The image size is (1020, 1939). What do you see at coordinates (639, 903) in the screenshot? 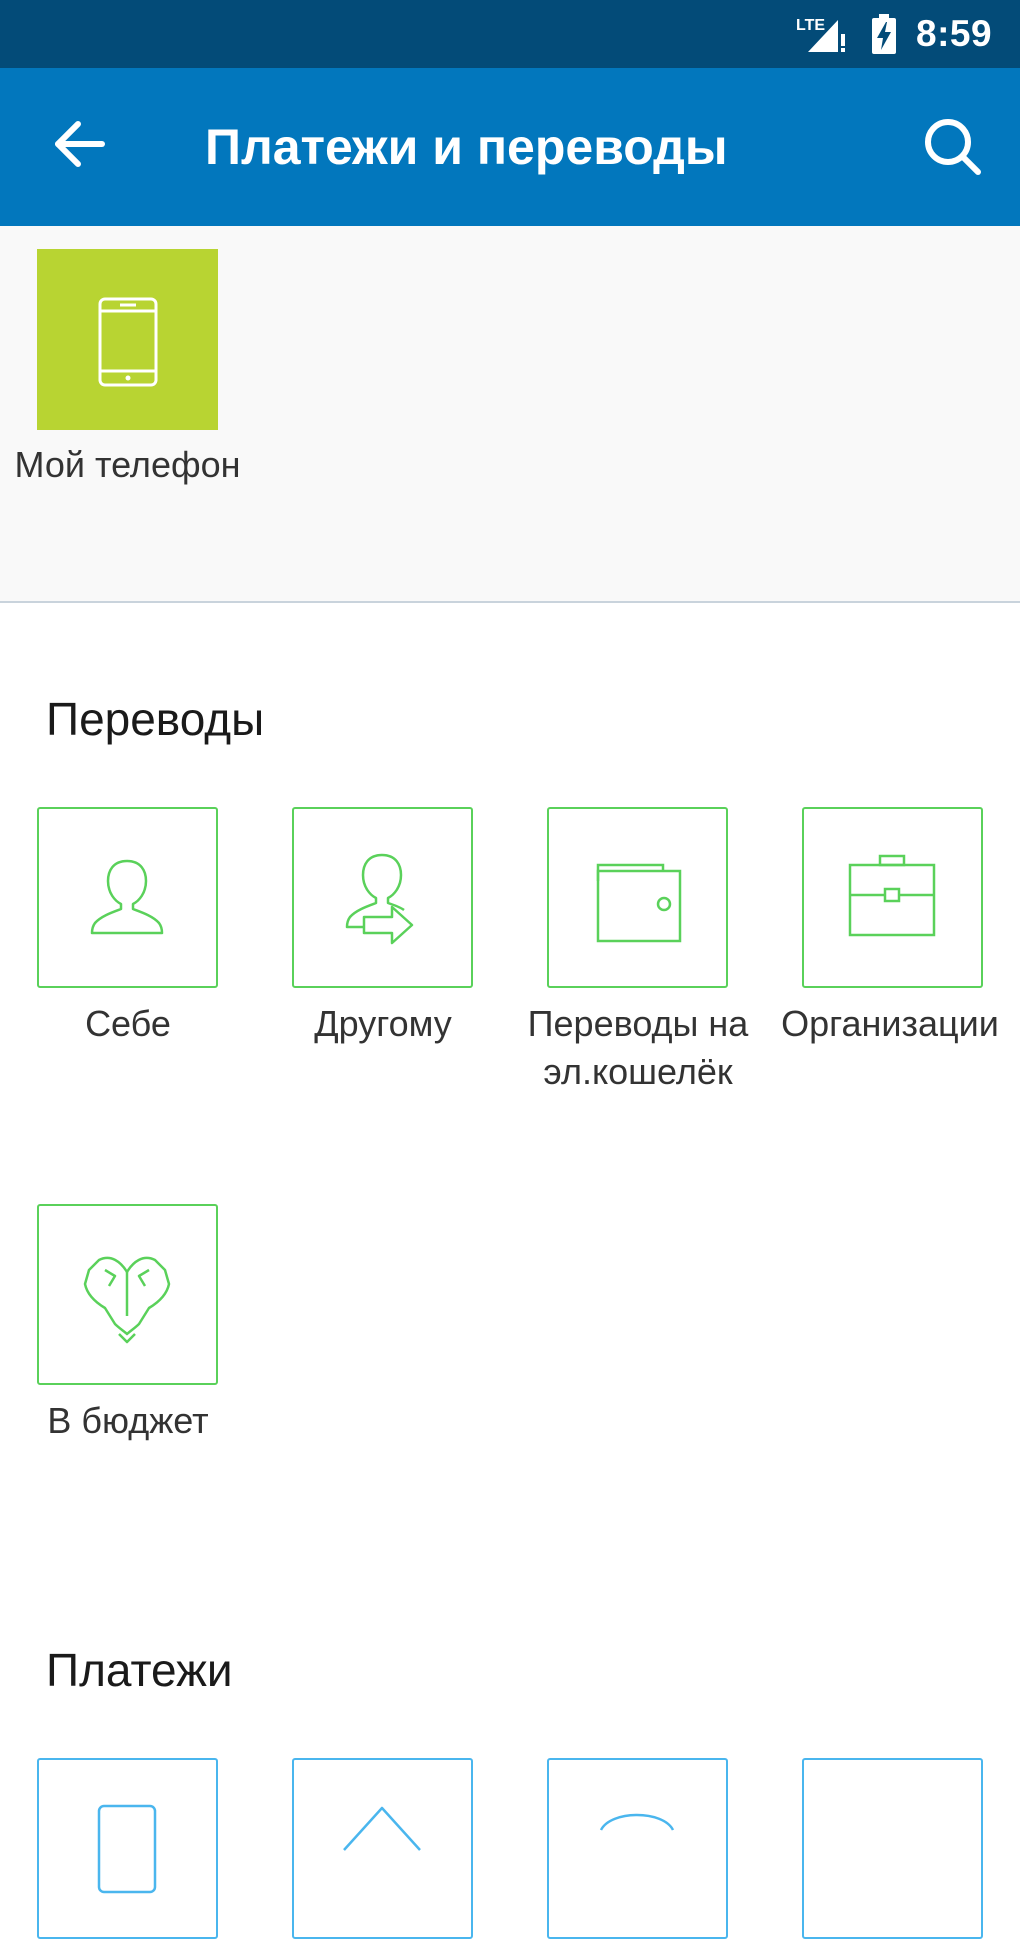
I see `wallet-icon` at bounding box center [639, 903].